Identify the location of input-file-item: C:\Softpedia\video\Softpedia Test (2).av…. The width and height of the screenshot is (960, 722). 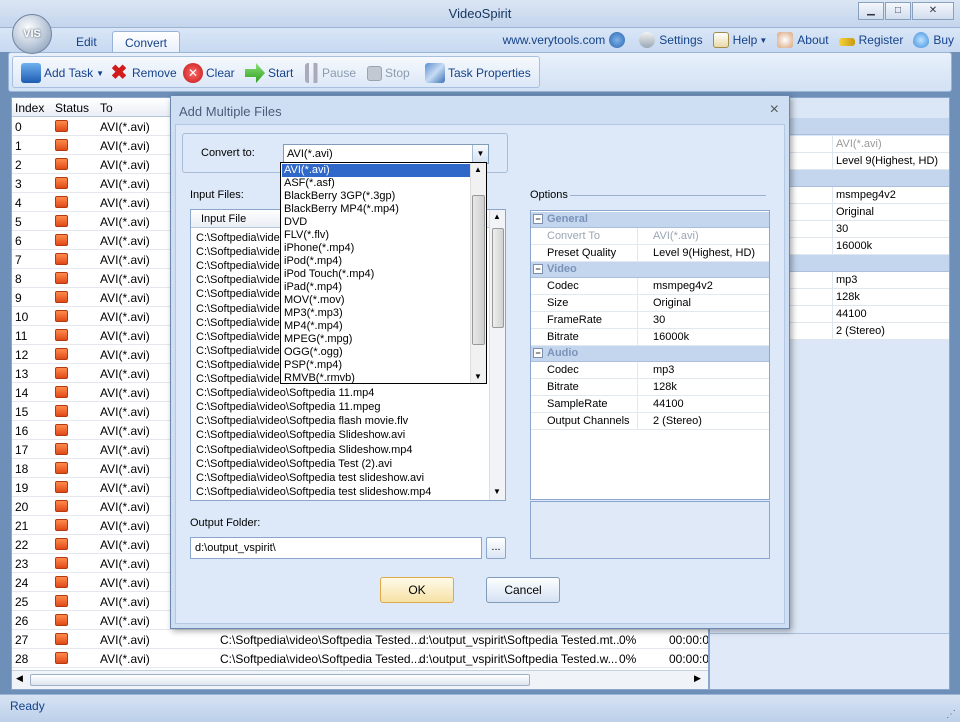
(341, 465).